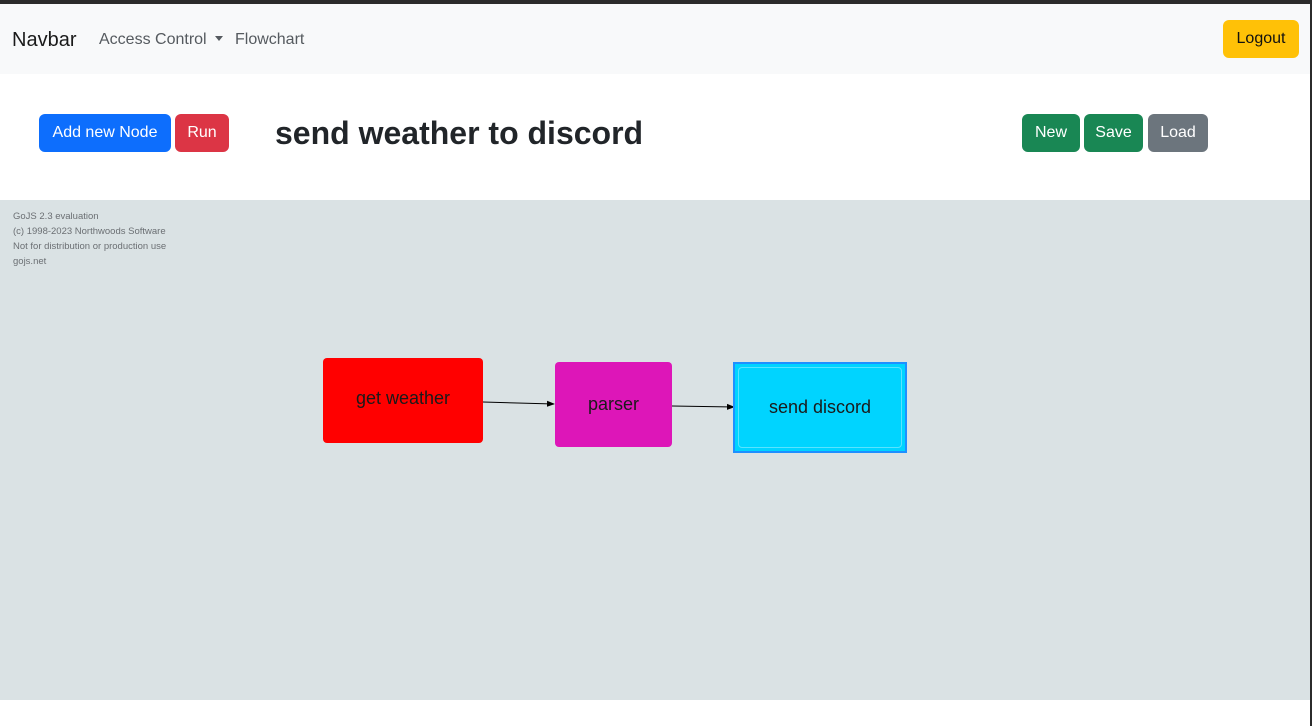  What do you see at coordinates (1178, 133) in the screenshot?
I see `load-button: Load` at bounding box center [1178, 133].